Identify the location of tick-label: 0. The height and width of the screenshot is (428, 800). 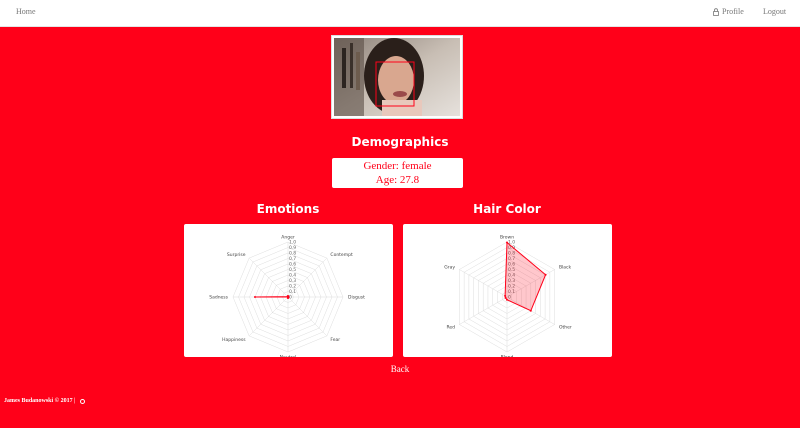
(290, 298).